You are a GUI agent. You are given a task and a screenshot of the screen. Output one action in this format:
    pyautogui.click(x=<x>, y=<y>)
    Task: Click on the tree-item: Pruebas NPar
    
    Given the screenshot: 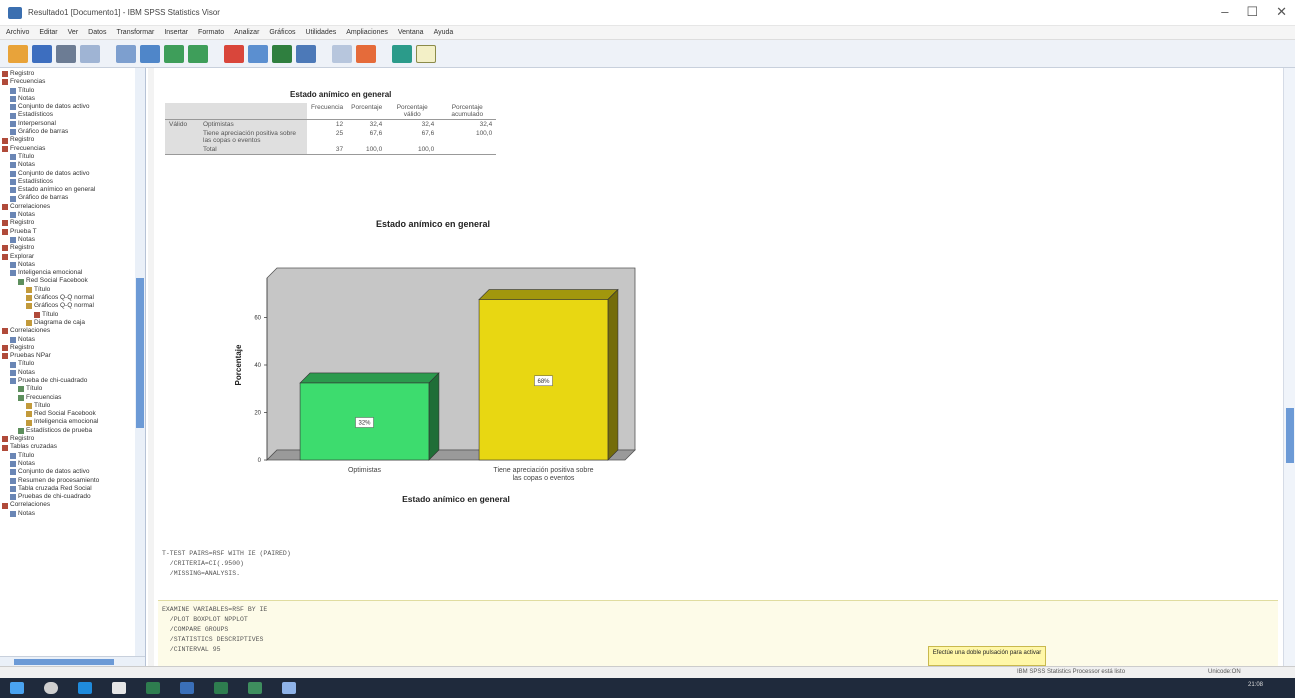 What is the action you would take?
    pyautogui.click(x=68, y=356)
    